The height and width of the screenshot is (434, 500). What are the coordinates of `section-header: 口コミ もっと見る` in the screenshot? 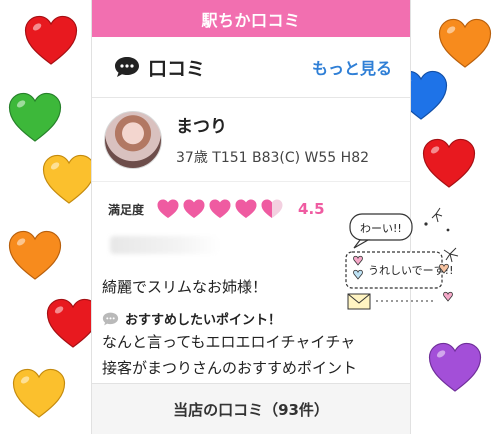 It's located at (251, 67).